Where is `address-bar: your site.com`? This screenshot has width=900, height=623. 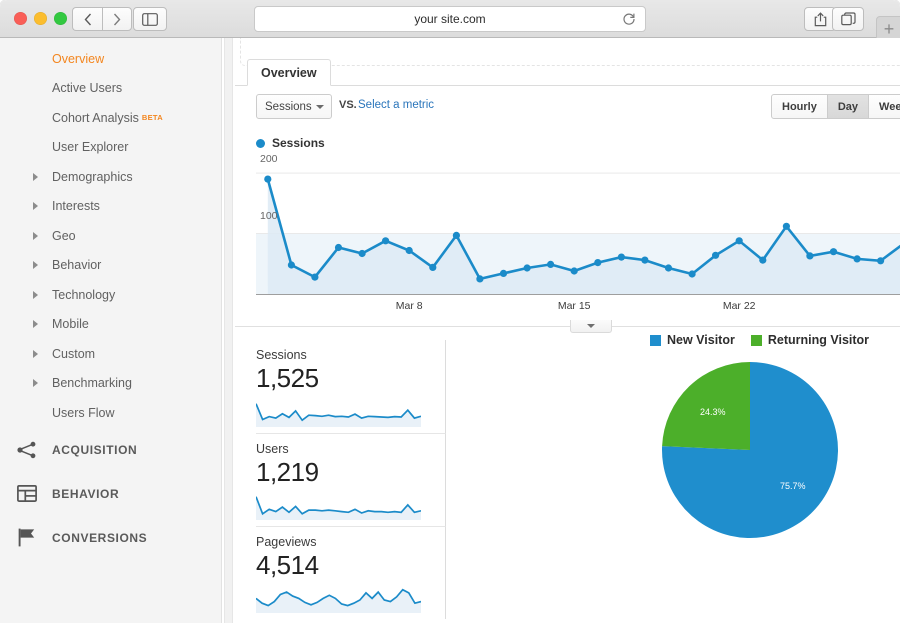
address-bar: your site.com is located at coordinates (450, 19).